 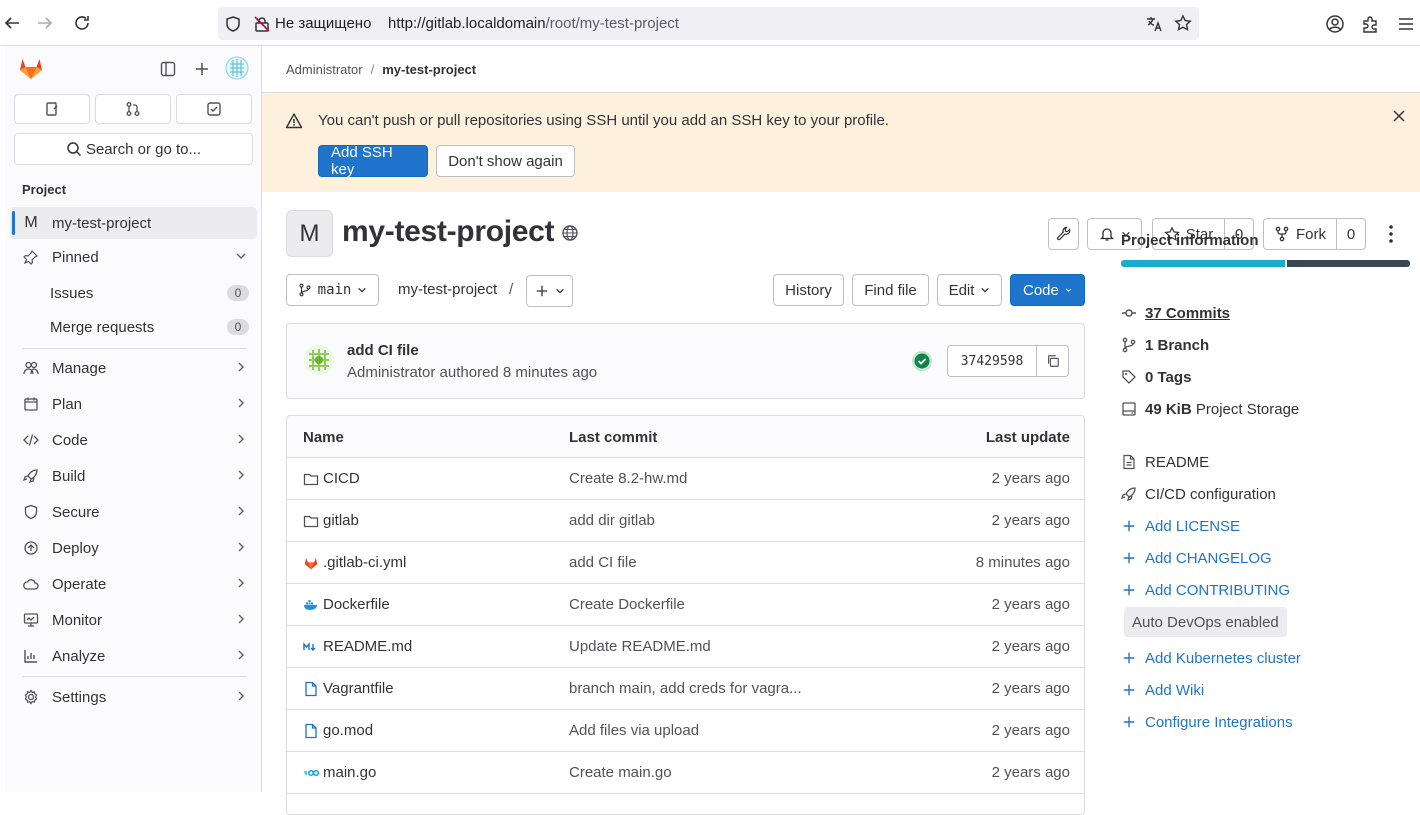 What do you see at coordinates (133, 404) in the screenshot?
I see `sidebar-item-plan: Plan` at bounding box center [133, 404].